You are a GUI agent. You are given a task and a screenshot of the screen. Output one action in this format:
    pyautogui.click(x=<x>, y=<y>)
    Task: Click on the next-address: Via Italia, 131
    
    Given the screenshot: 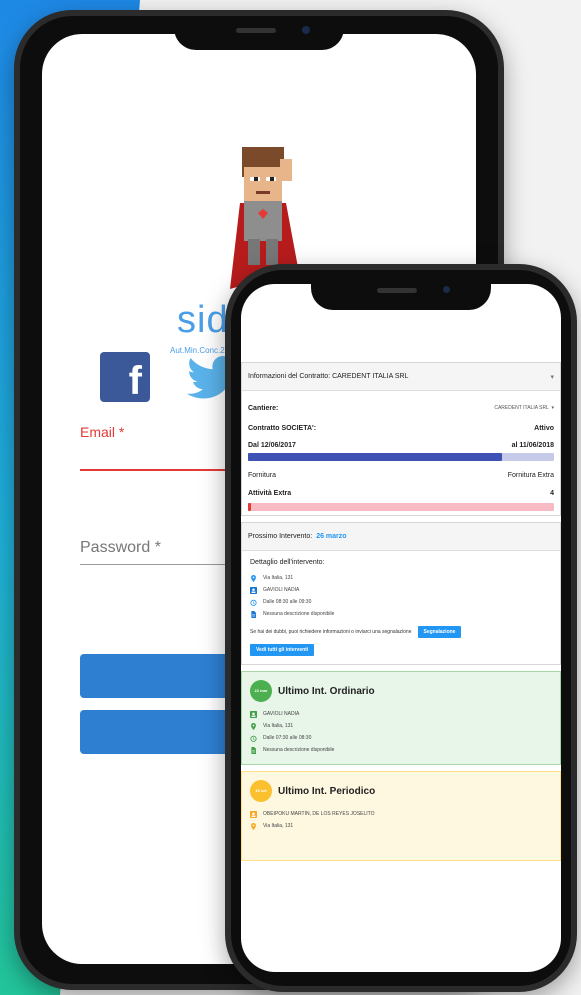 What is the action you would take?
    pyautogui.click(x=278, y=578)
    